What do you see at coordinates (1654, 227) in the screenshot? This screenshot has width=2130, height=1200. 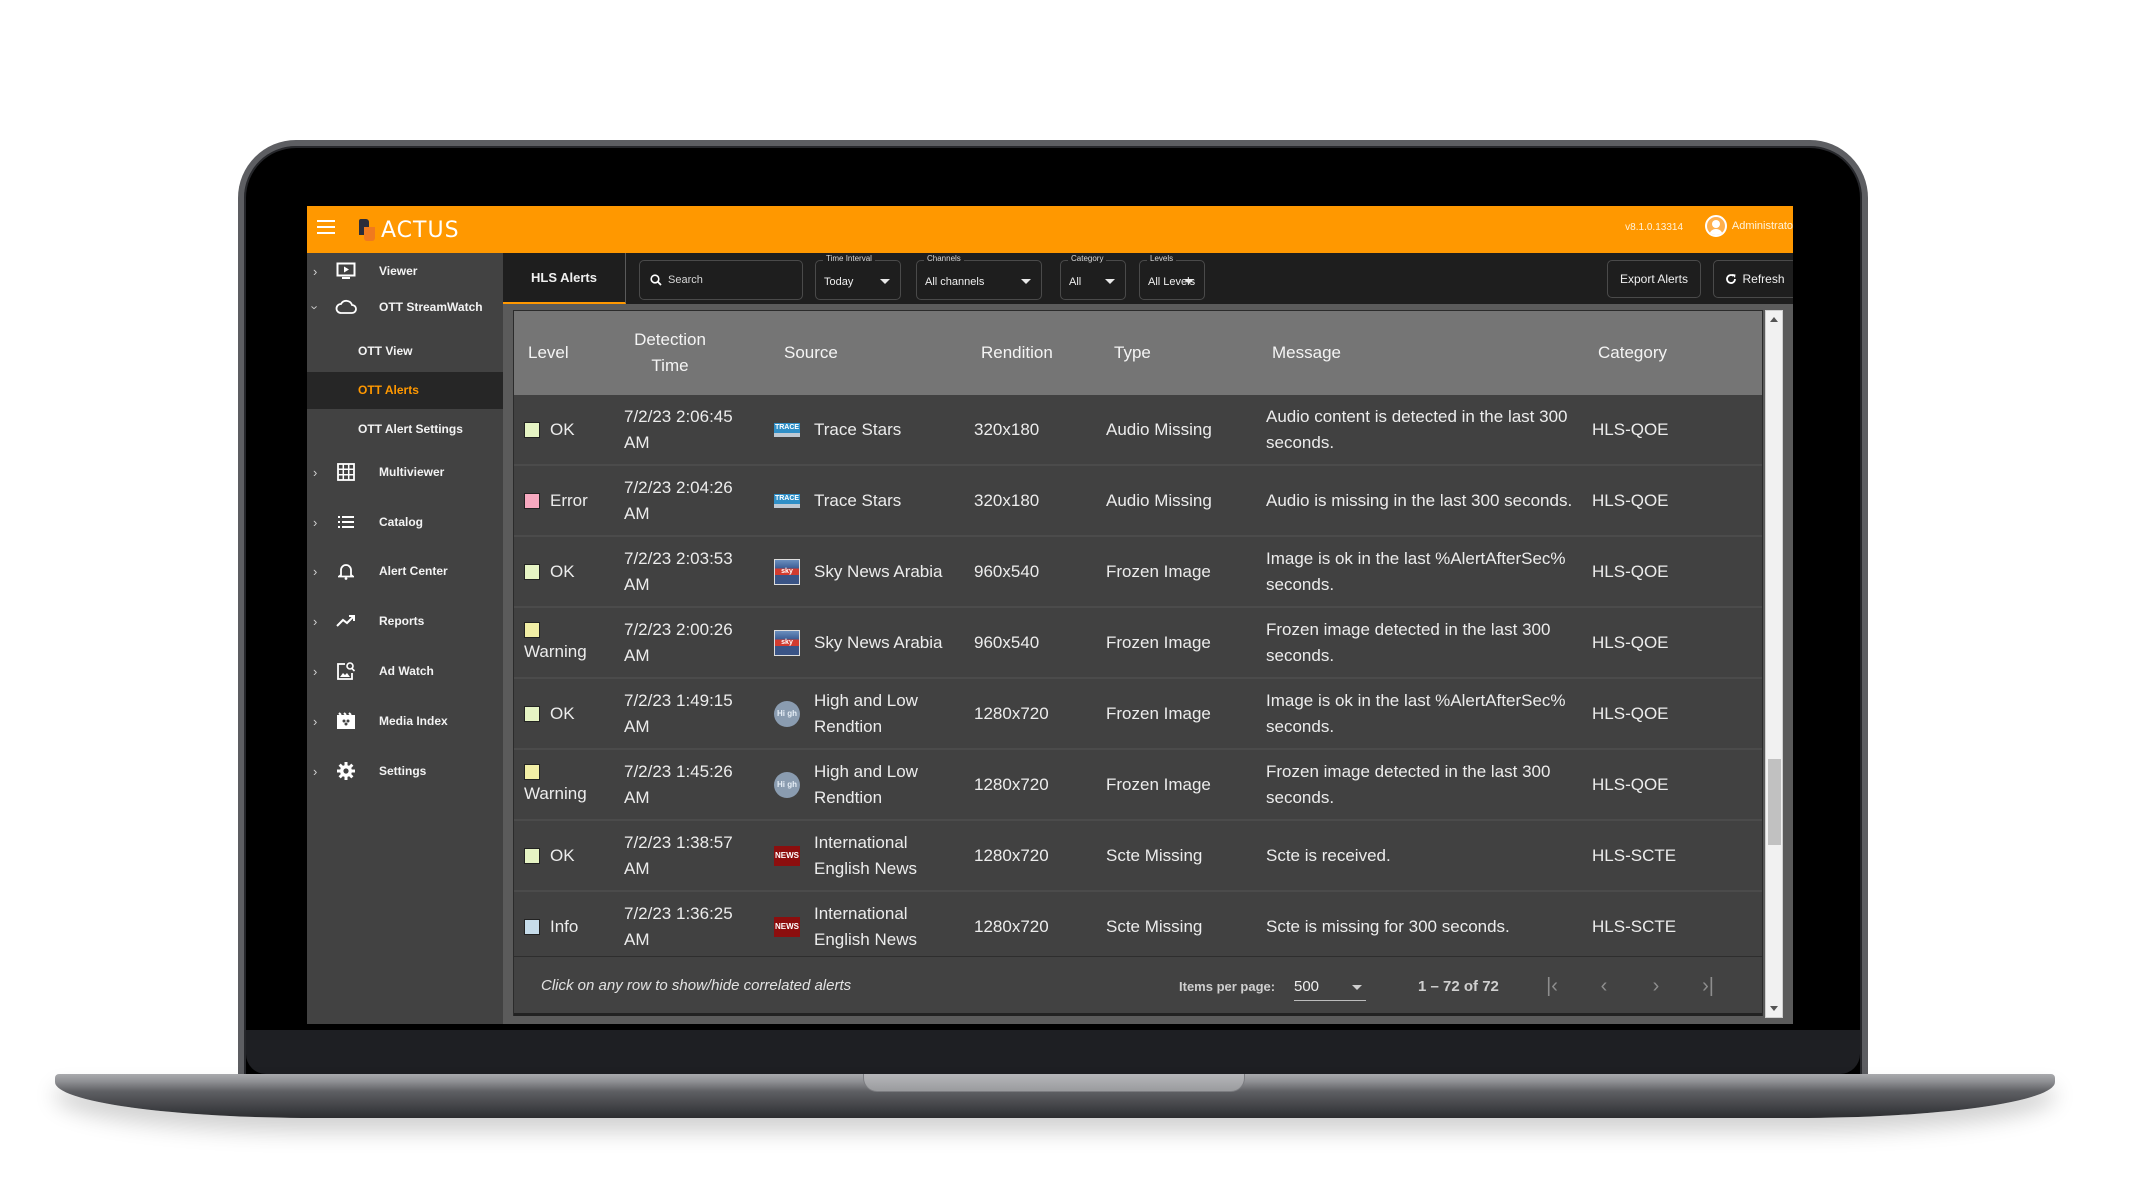 I see `version-label: v8.1.0.13314` at bounding box center [1654, 227].